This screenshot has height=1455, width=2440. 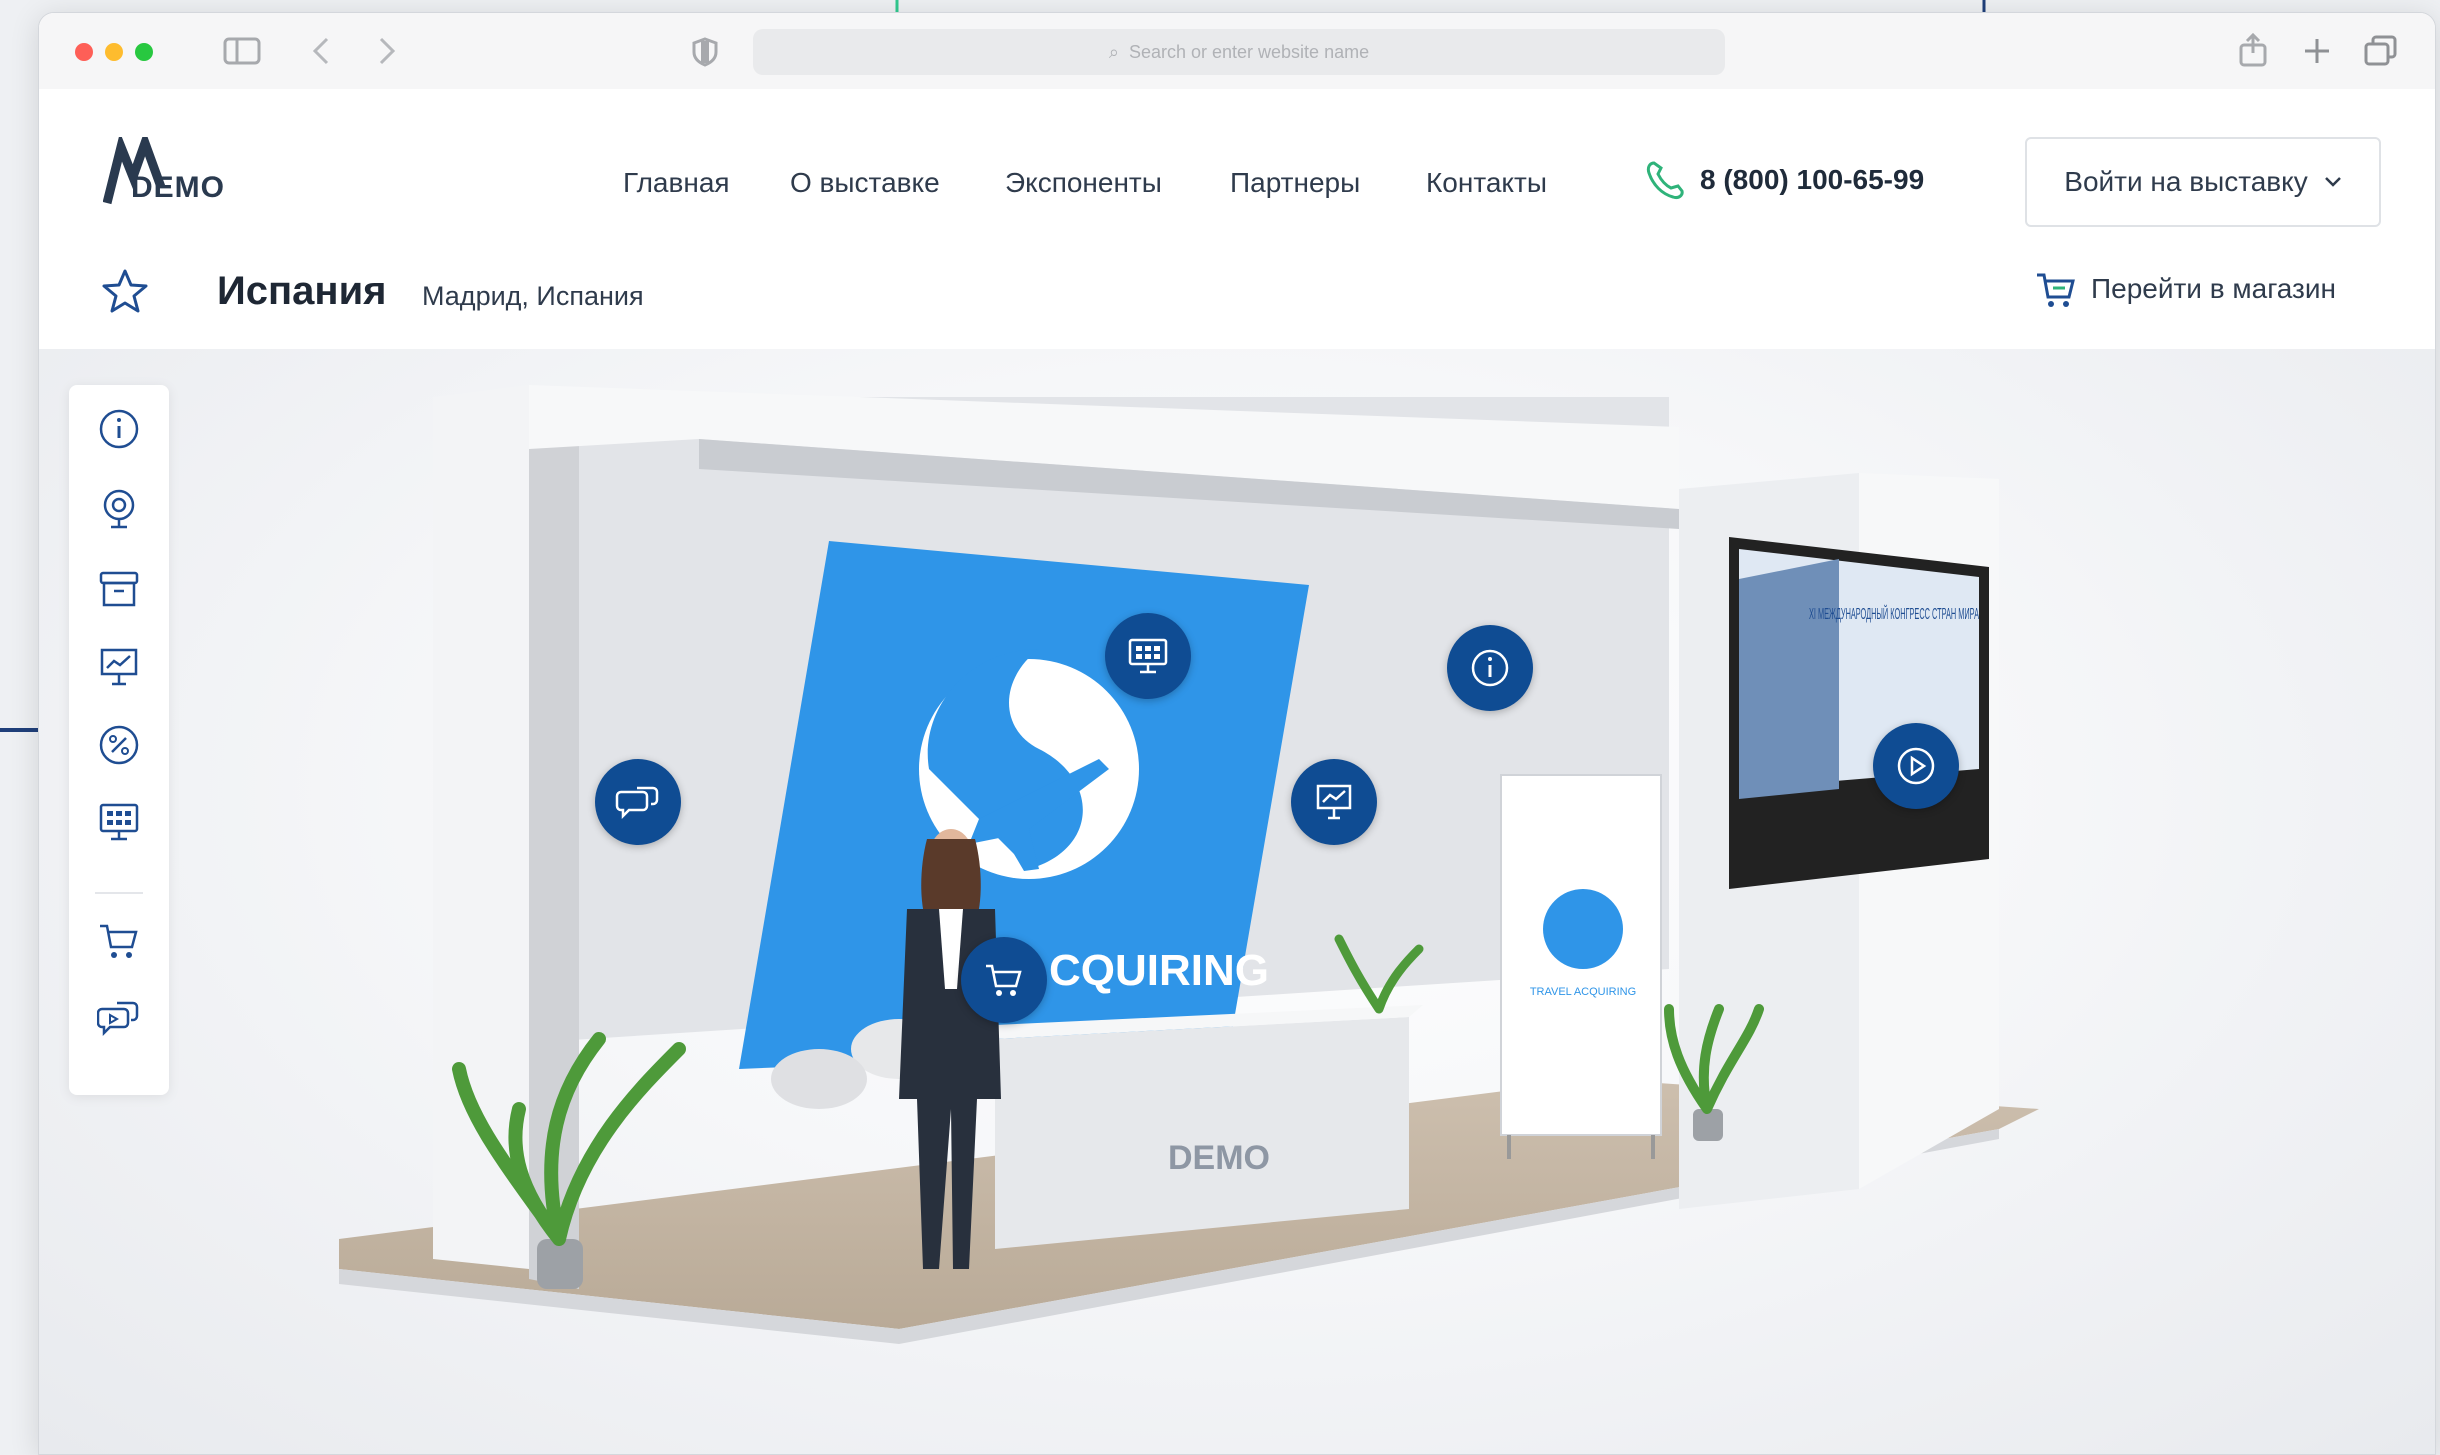 I want to click on chat-hotspot, so click(x=638, y=802).